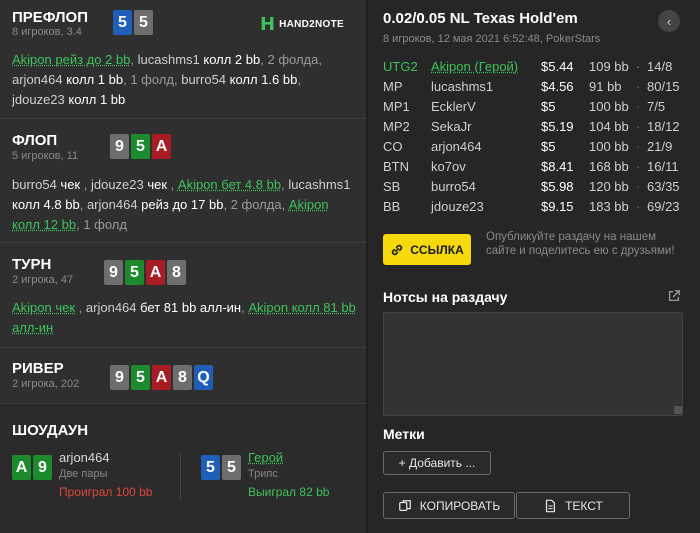 The width and height of the screenshot is (700, 533). Describe the element at coordinates (453, 106) in the screenshot. I see `player-name: EcklerV` at that location.